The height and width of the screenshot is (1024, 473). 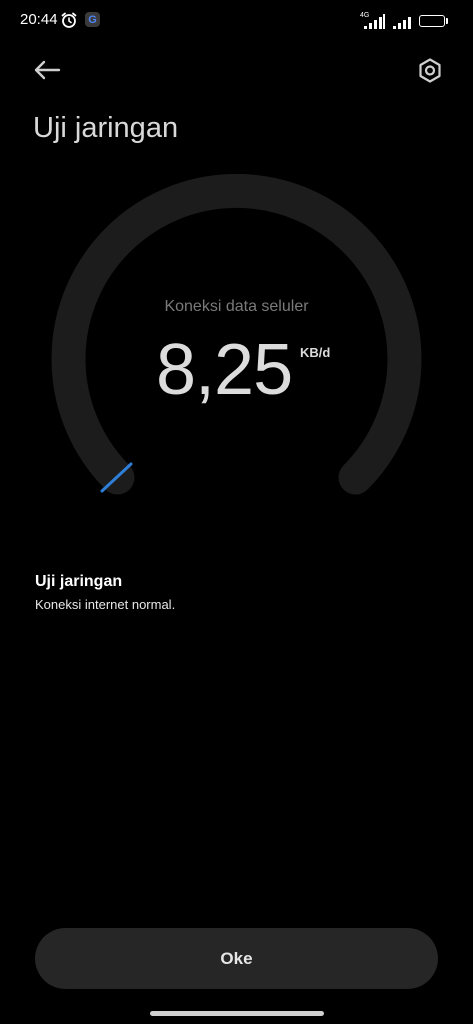 I want to click on speed-unit: KB/d, so click(x=315, y=352).